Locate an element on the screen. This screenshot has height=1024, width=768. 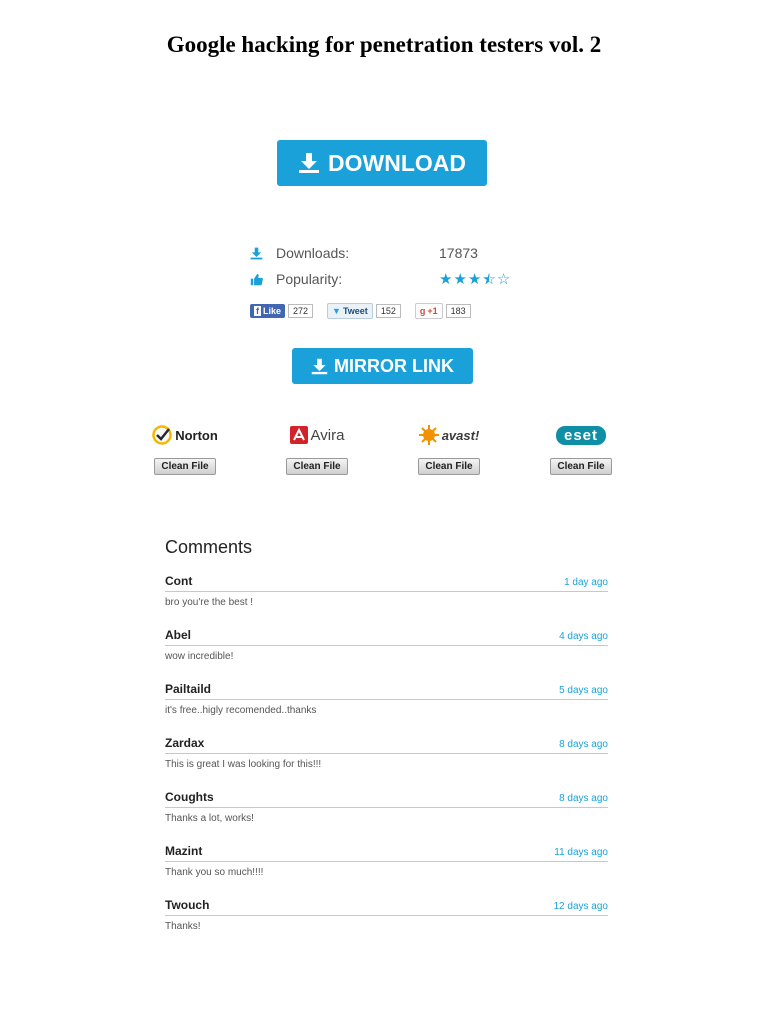
star-empty-icon: ☆ is located at coordinates (503, 279).